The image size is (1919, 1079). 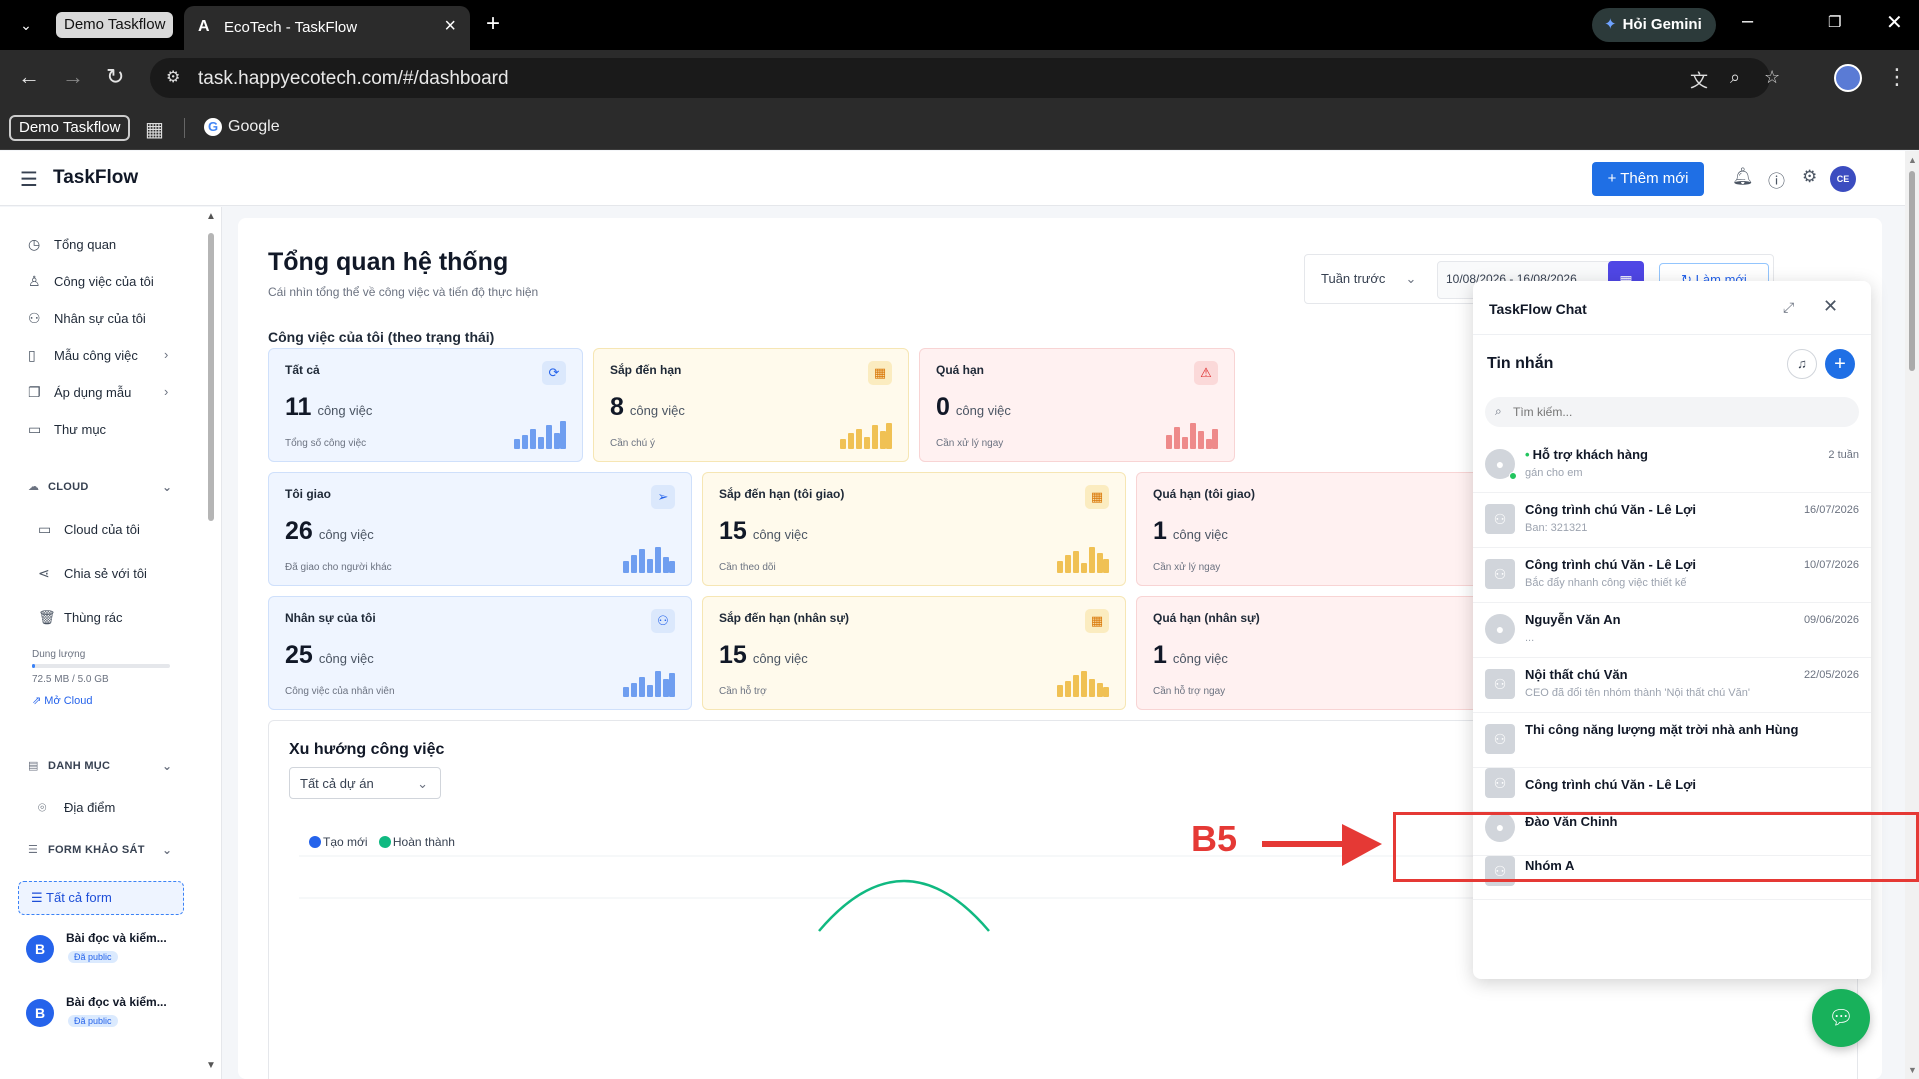 I want to click on app-brand: TaskFlow, so click(x=96, y=177).